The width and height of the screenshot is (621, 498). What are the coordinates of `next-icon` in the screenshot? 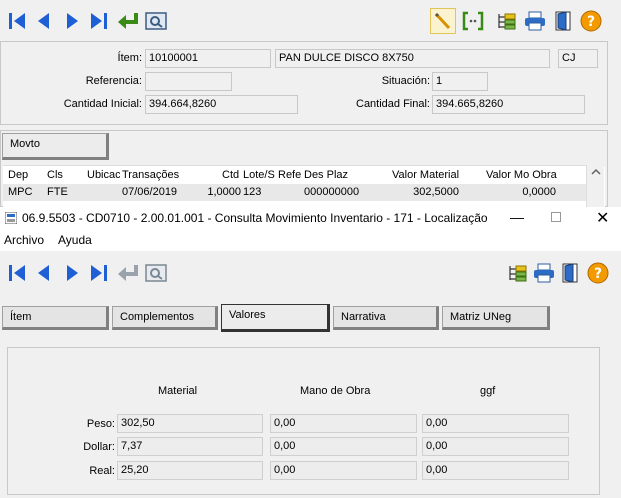 It's located at (72, 273).